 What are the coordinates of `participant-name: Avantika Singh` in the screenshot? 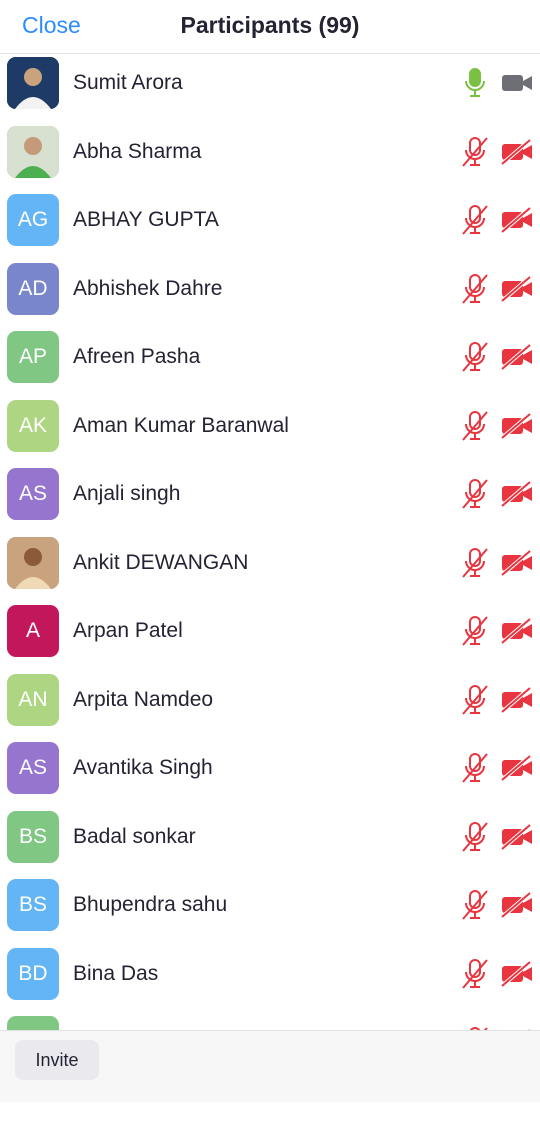 It's located at (143, 767).